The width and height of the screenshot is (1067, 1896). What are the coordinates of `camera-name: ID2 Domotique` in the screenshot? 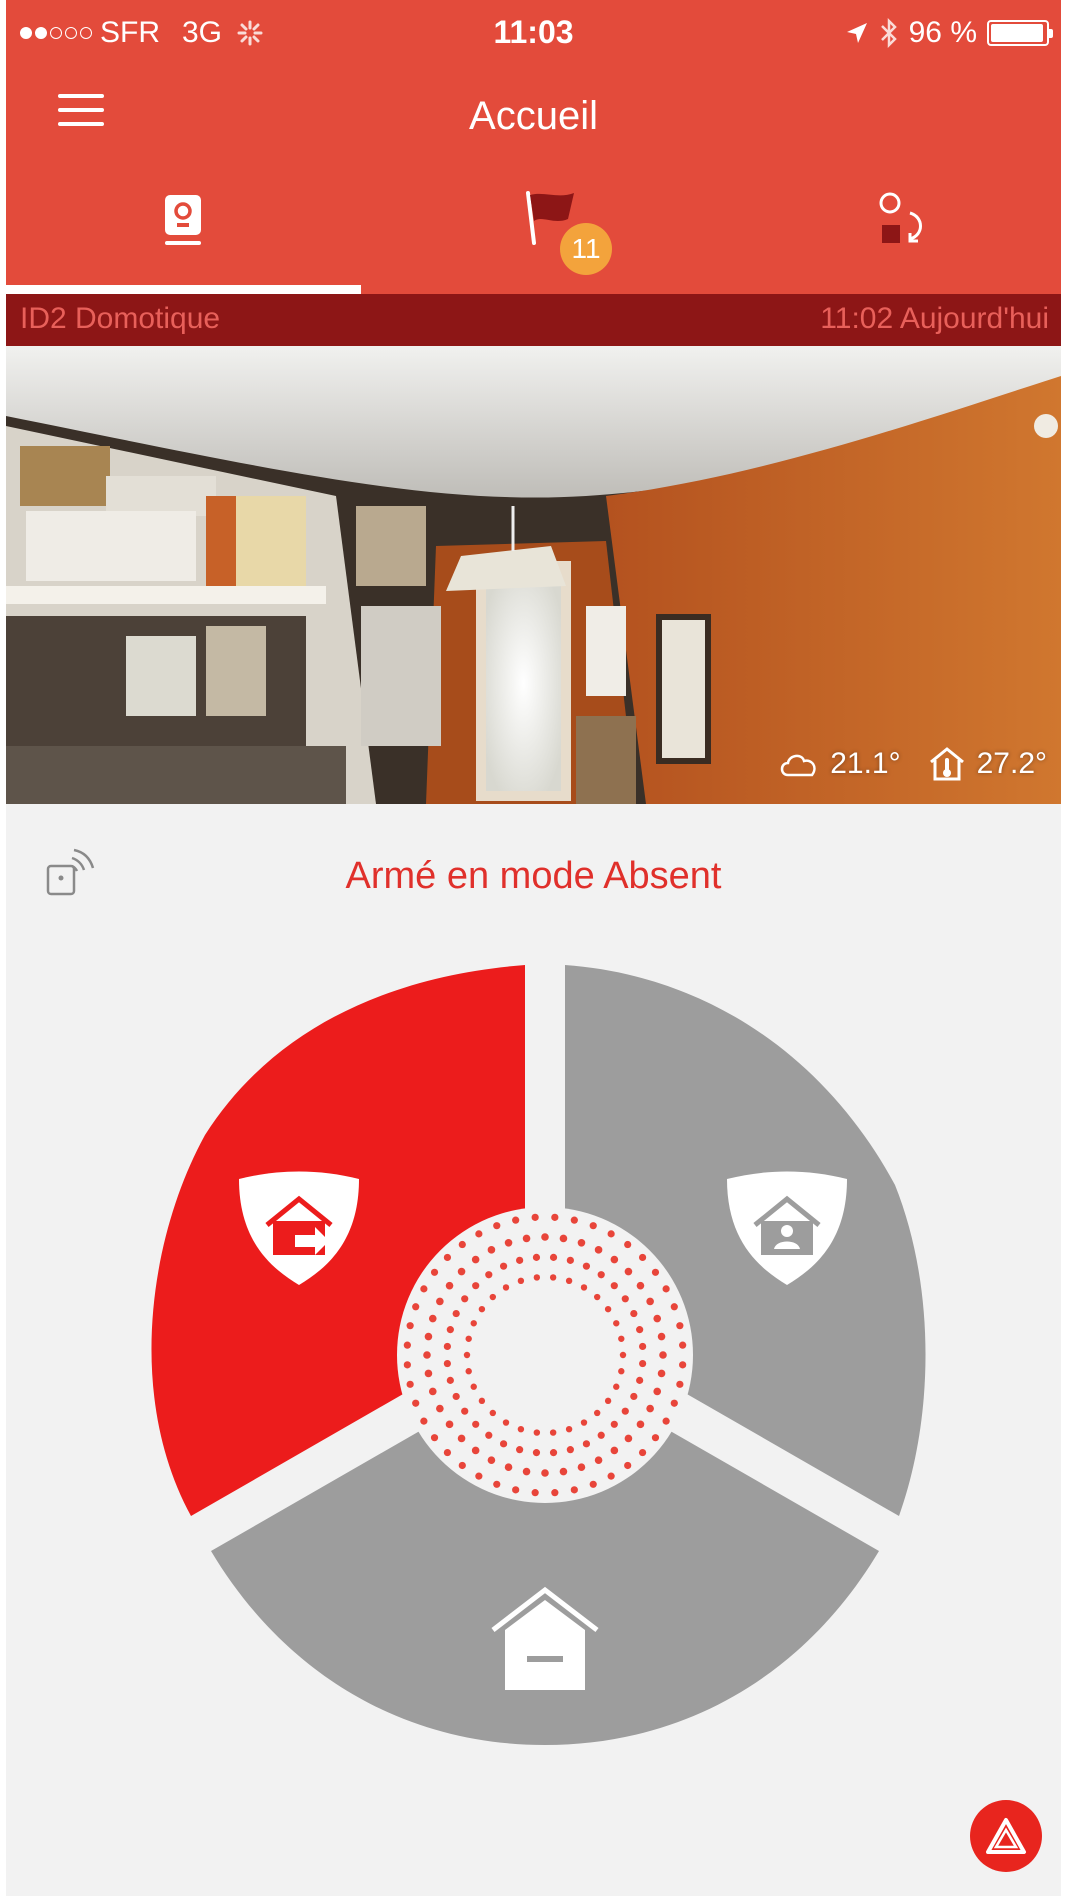 It's located at (120, 318).